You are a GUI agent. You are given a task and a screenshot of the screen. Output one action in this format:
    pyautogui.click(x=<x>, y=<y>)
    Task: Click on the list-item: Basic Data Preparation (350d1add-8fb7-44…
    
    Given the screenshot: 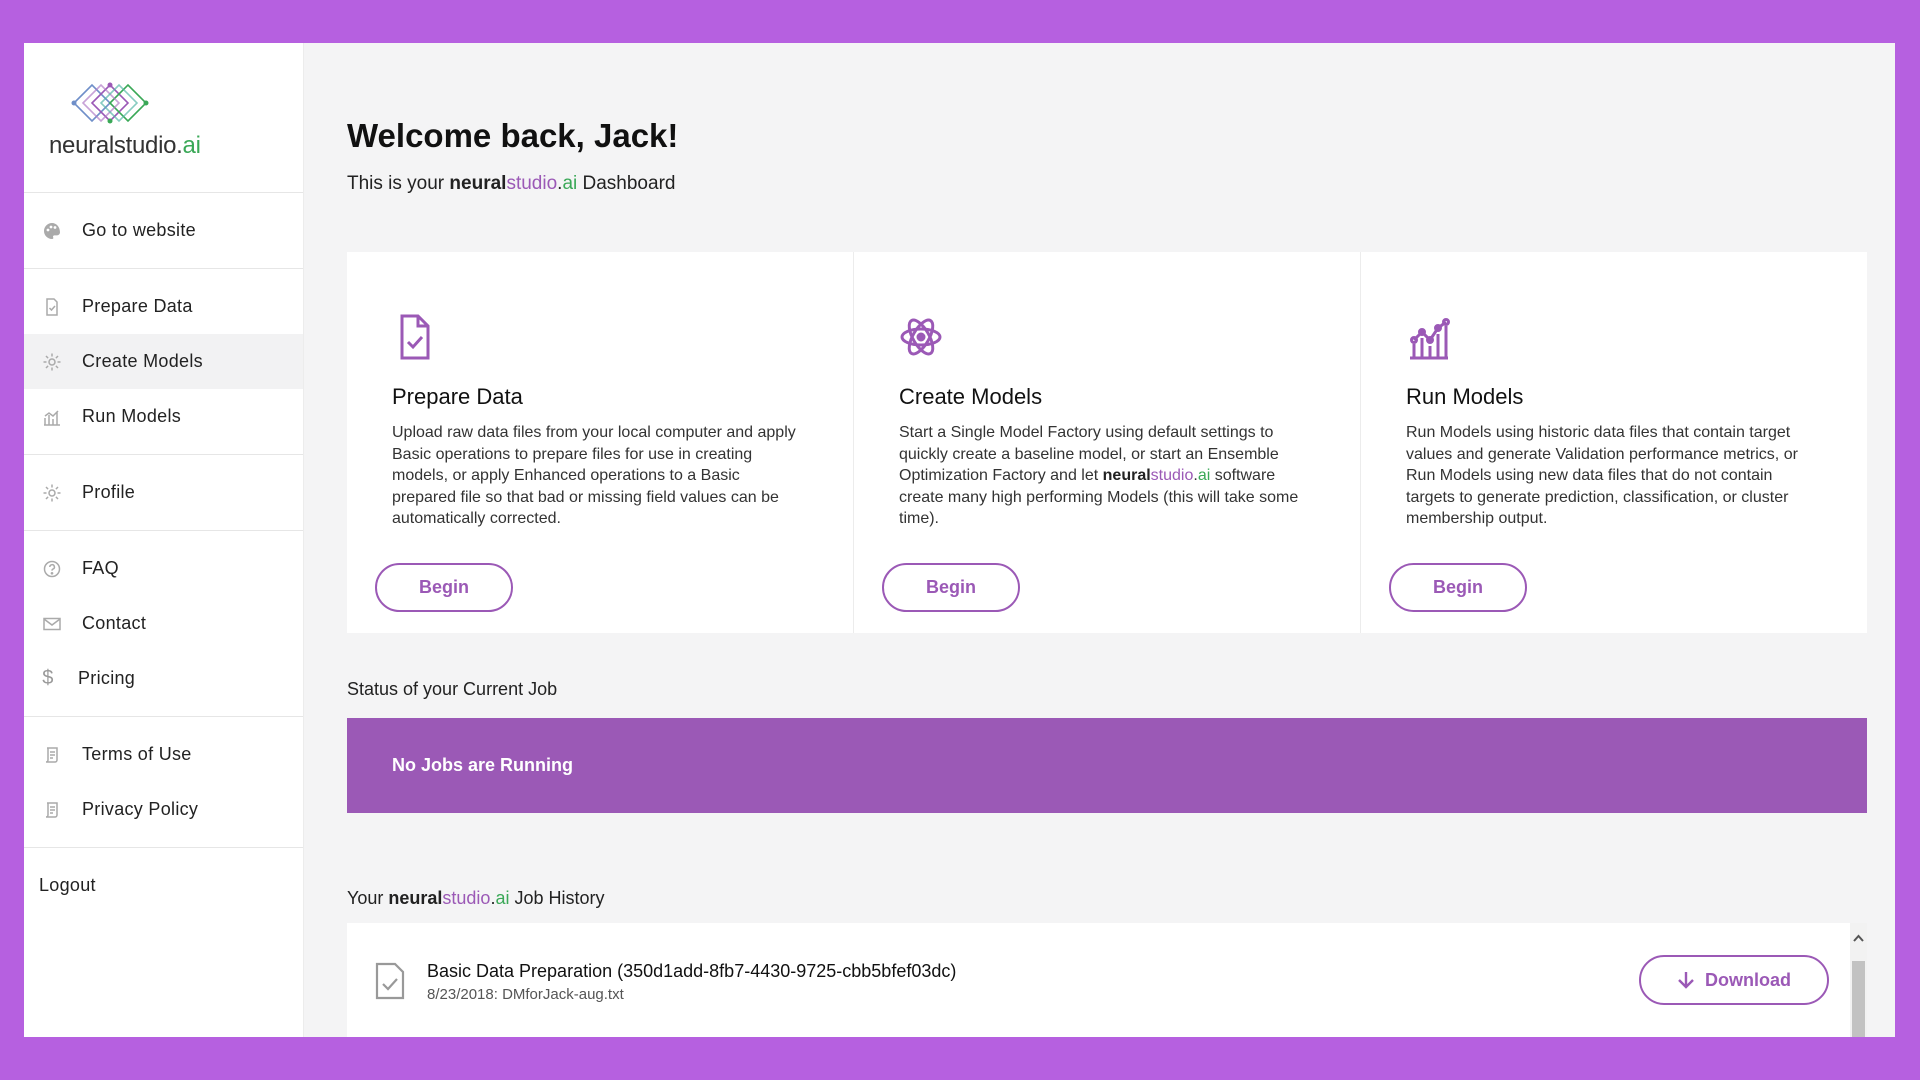 What is the action you would take?
    pyautogui.click(x=1107, y=978)
    